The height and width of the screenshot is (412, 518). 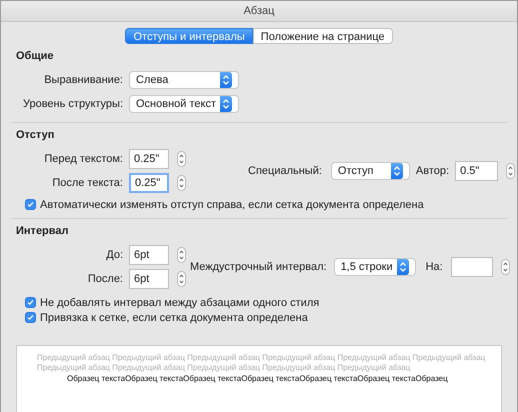 What do you see at coordinates (232, 204) in the screenshot?
I see `checkbox-label: Автоматически изменять отступ справа, если сетка документа определена` at bounding box center [232, 204].